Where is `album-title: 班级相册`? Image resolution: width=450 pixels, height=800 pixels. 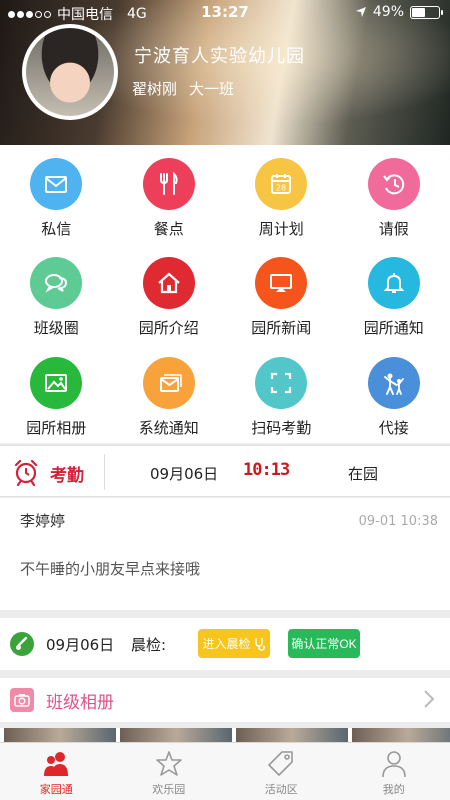 album-title: 班级相册 is located at coordinates (80, 703).